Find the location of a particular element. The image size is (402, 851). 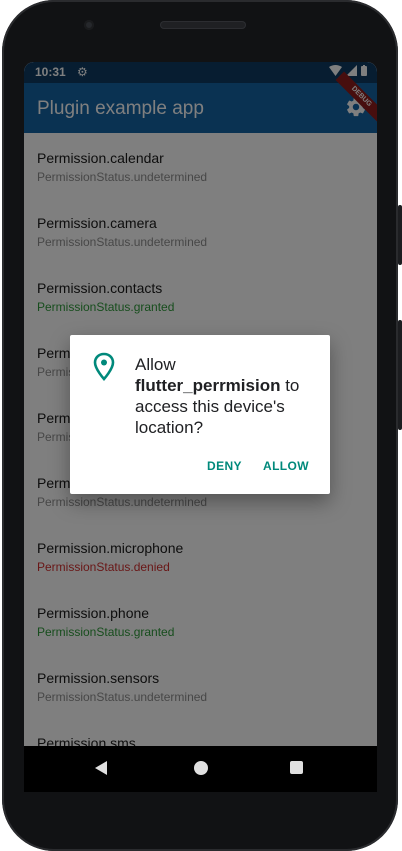

recents-button is located at coordinates (296, 767).